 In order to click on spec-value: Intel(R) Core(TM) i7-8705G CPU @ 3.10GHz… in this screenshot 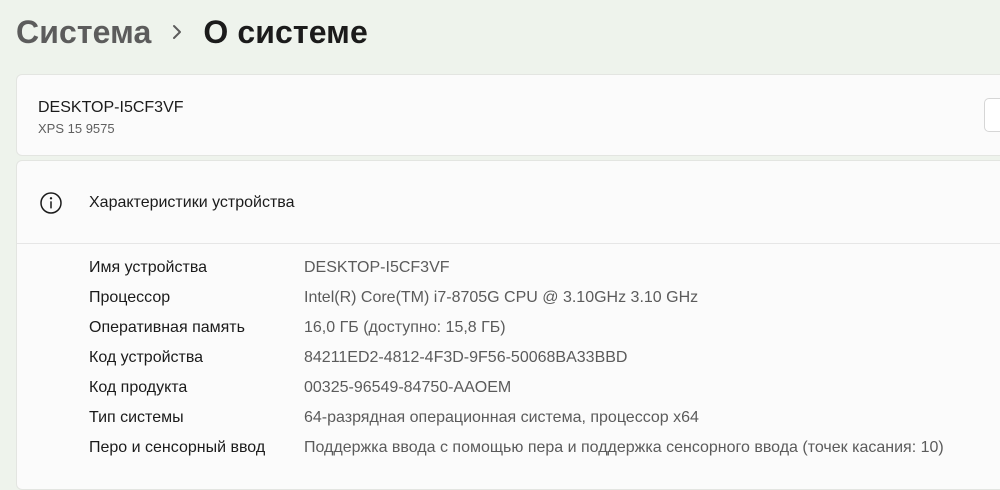, I will do `click(501, 297)`.